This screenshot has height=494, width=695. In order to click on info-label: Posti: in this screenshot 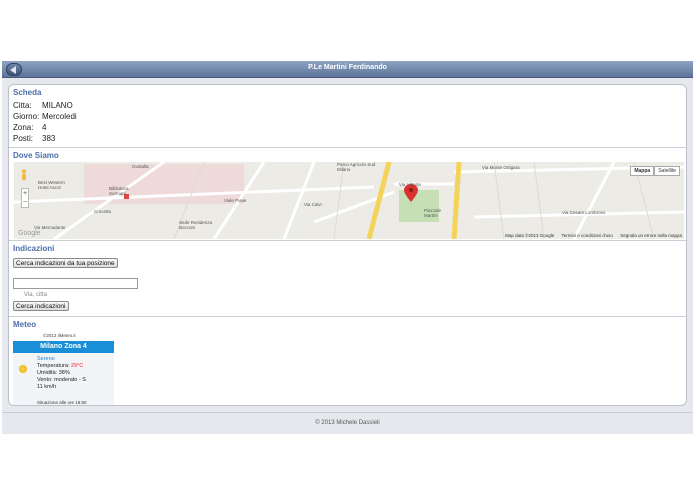, I will do `click(23, 138)`.